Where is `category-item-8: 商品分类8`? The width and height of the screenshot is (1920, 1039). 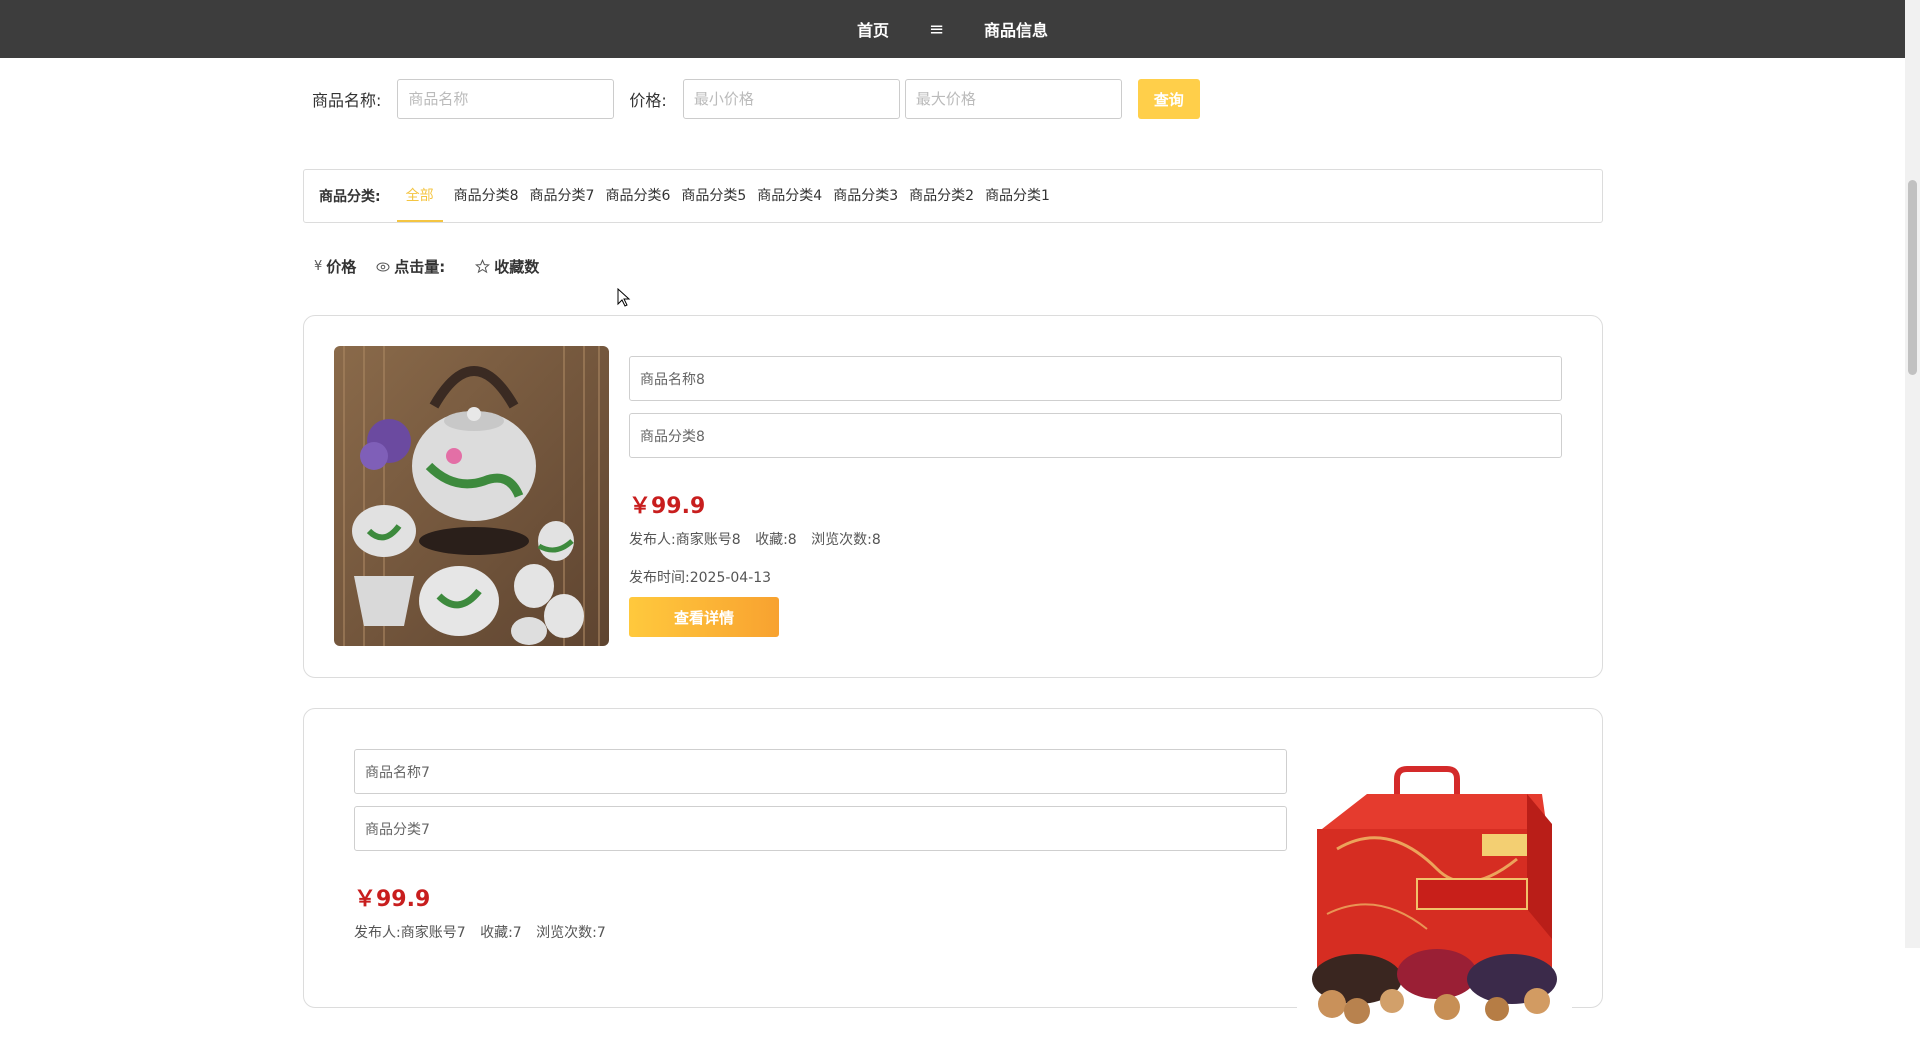 category-item-8: 商品分类8 is located at coordinates (486, 196).